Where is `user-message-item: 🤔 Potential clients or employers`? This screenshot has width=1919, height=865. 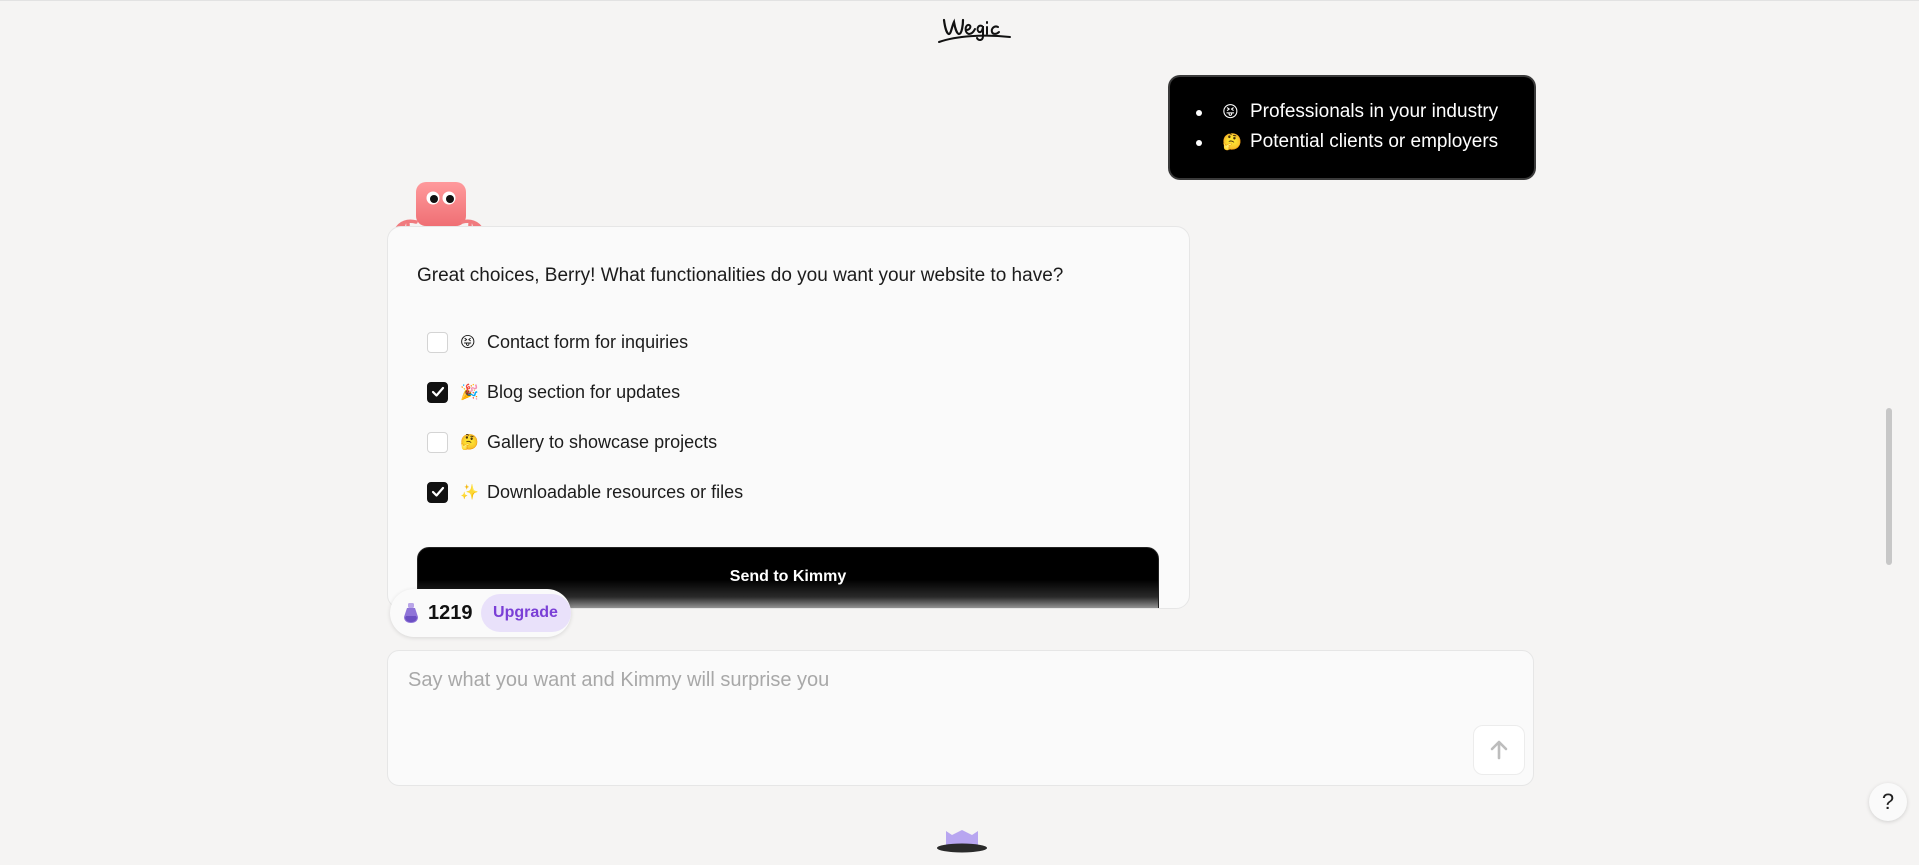
user-message-item: 🤔 Potential clients or employers is located at coordinates (1365, 142).